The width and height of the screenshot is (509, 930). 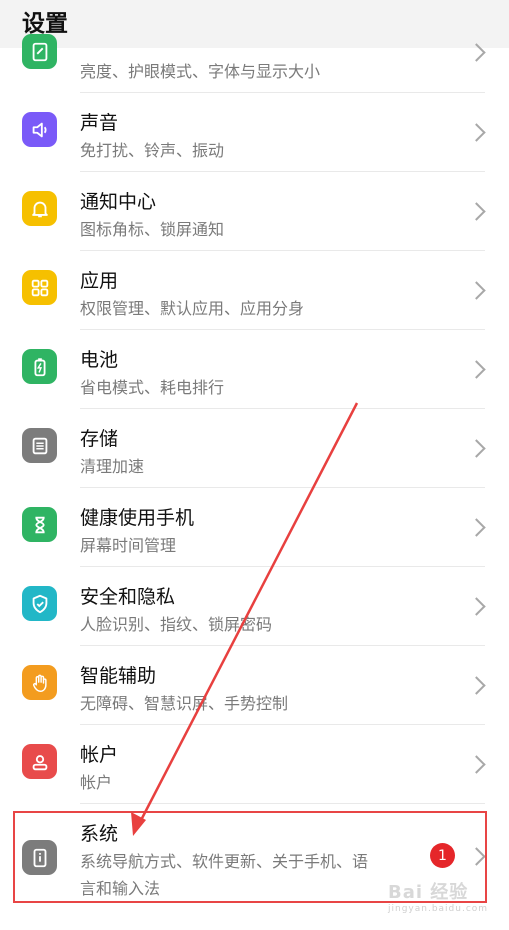 I want to click on settings-item-title: 安全和隐私, so click(x=128, y=597).